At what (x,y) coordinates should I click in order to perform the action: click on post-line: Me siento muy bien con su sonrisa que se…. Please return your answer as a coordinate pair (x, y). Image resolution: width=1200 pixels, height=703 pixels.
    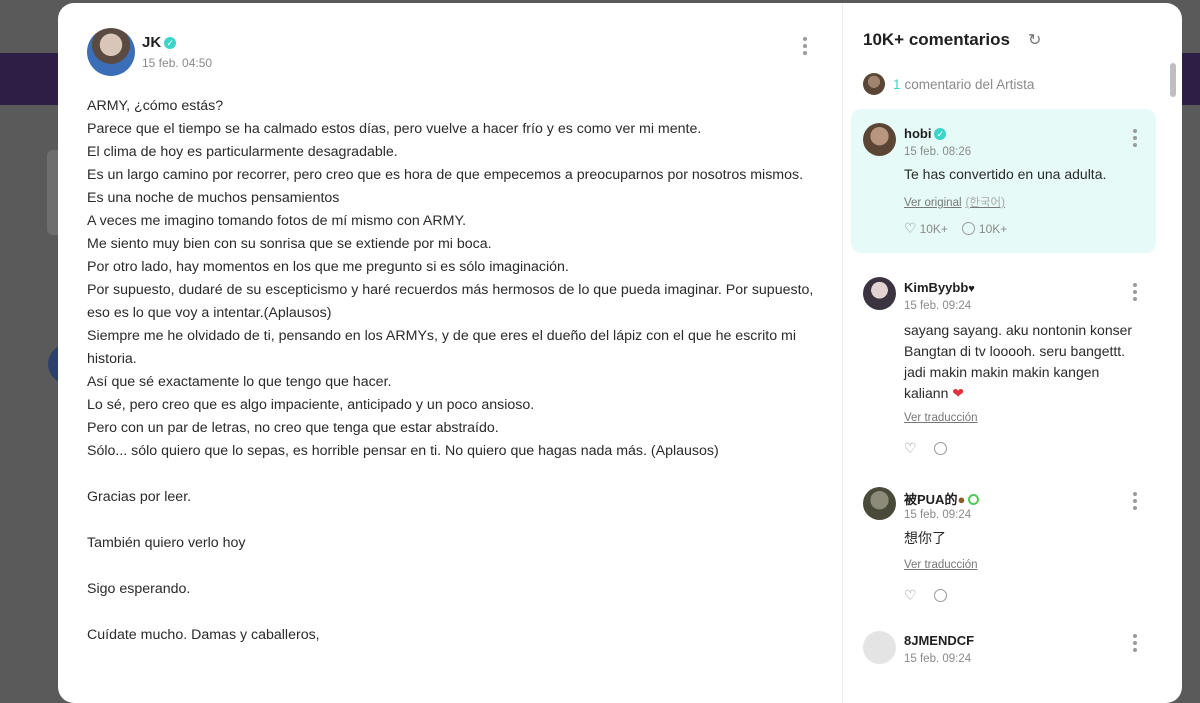
    Looking at the image, I should click on (289, 244).